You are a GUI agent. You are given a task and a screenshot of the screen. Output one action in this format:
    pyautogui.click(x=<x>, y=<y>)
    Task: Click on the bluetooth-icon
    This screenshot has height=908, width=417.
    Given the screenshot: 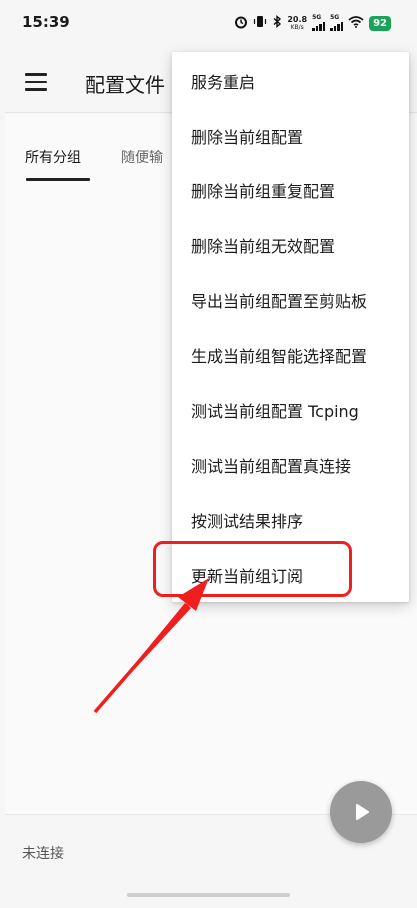 What is the action you would take?
    pyautogui.click(x=277, y=23)
    